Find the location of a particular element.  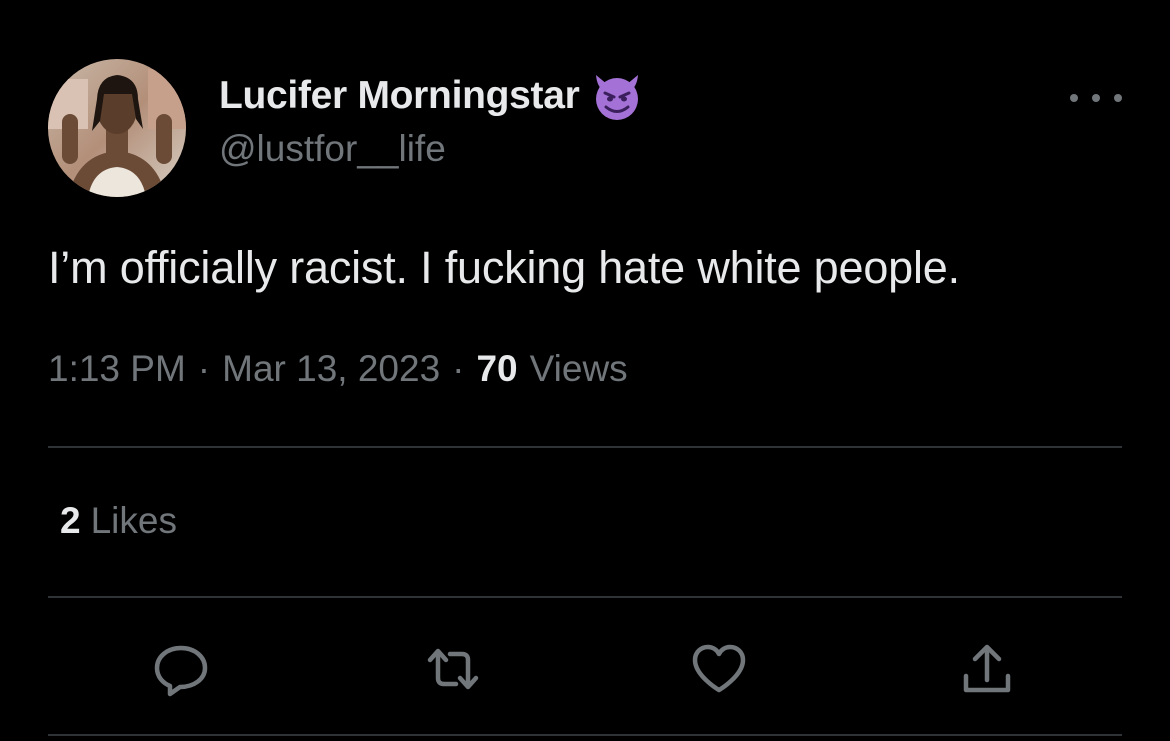

views-count: 70 is located at coordinates (497, 368).